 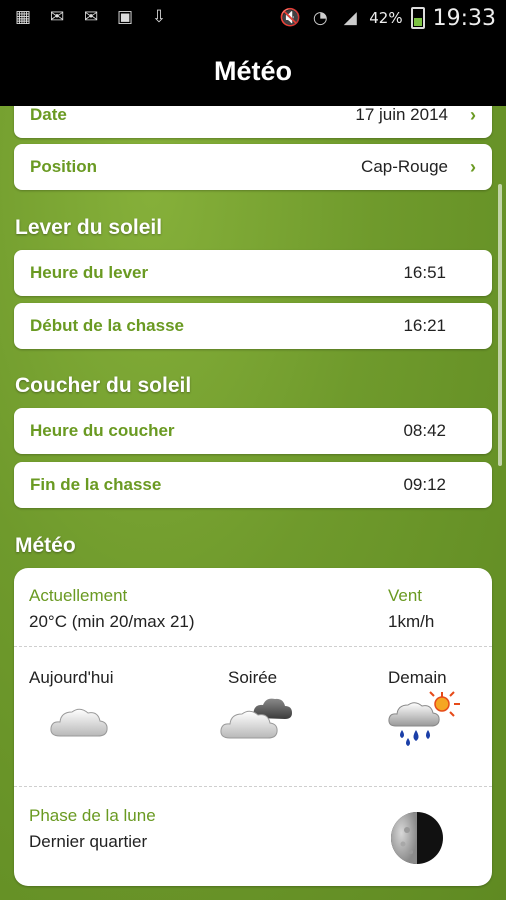 I want to click on scrollbar, so click(x=500, y=325).